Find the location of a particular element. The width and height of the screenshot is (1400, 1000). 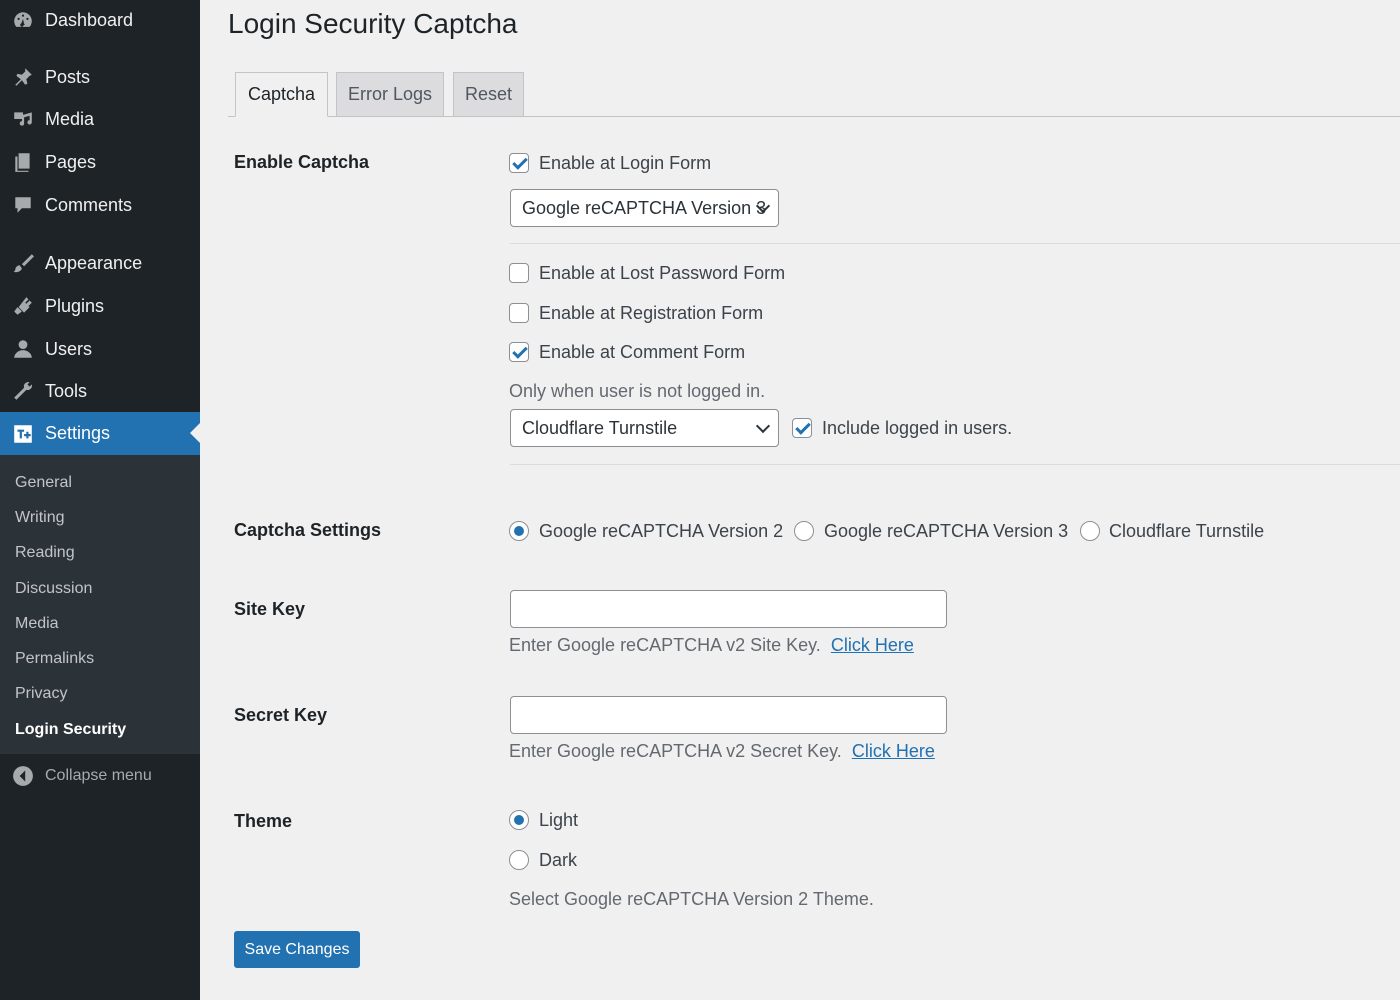

user-icon is located at coordinates (23, 349).